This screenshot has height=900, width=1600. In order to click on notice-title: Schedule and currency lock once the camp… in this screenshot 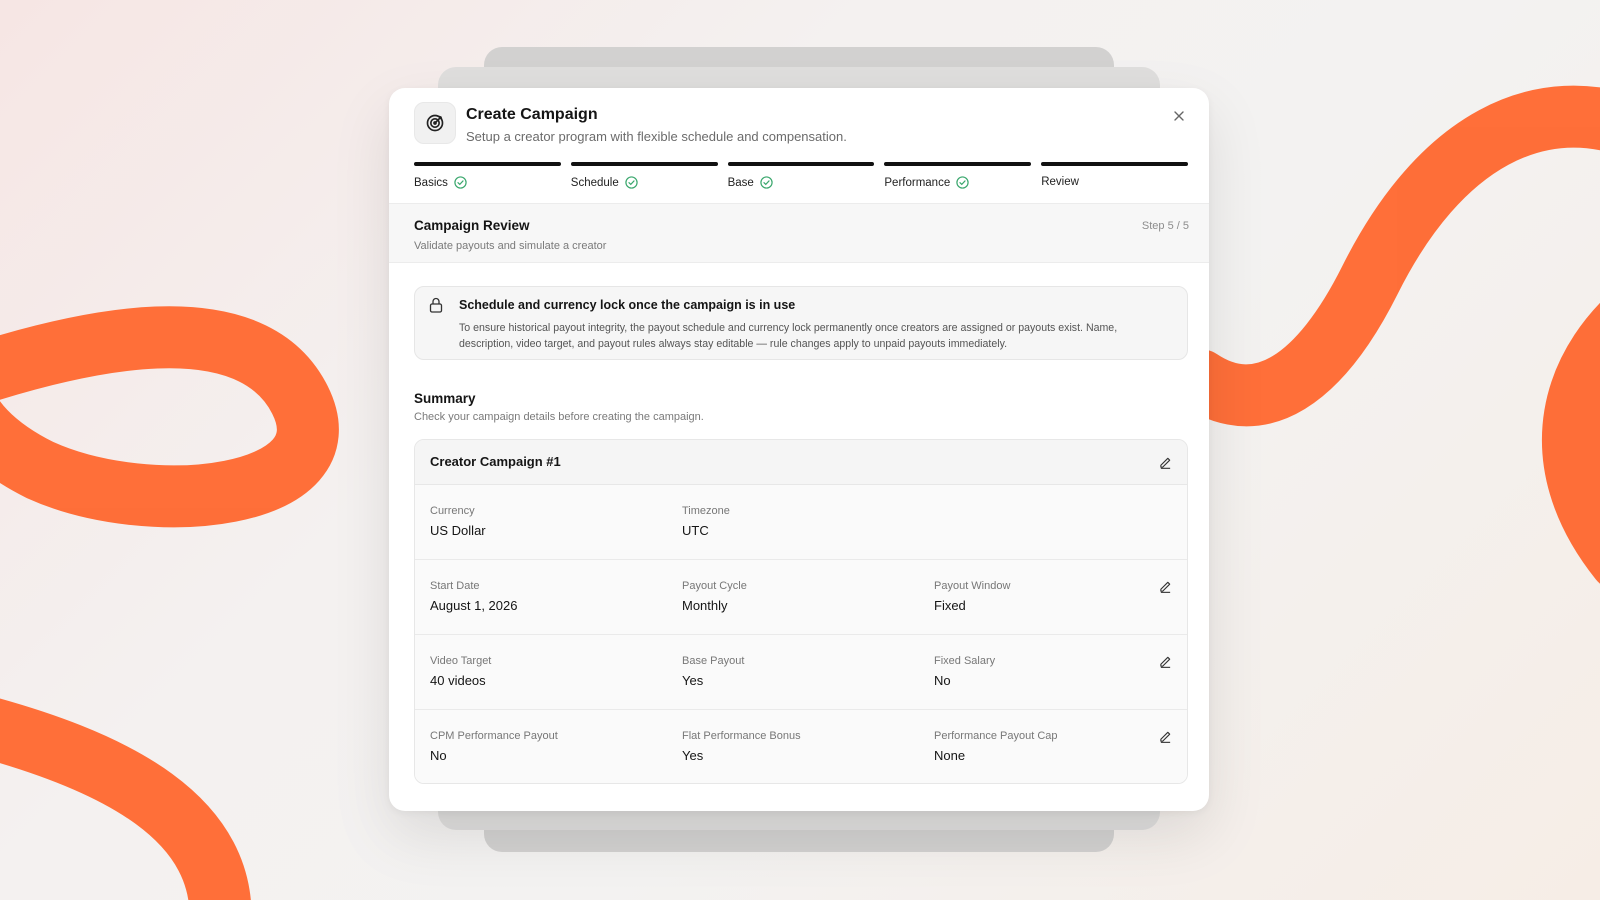, I will do `click(627, 305)`.